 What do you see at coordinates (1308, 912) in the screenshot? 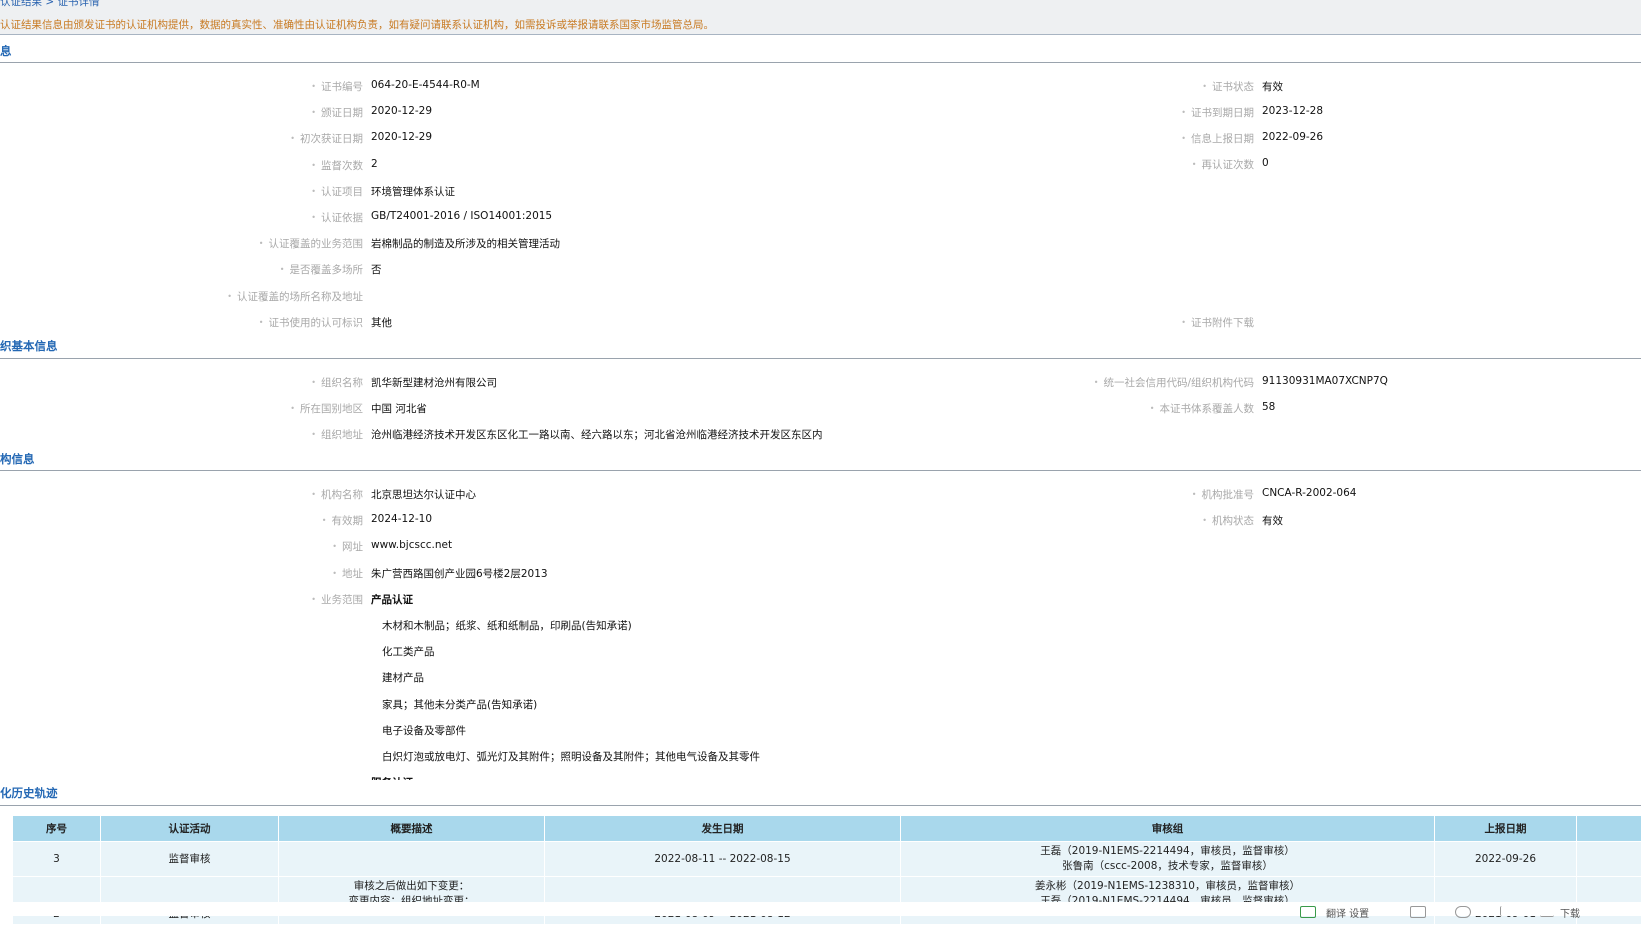
I see `translate-icon` at bounding box center [1308, 912].